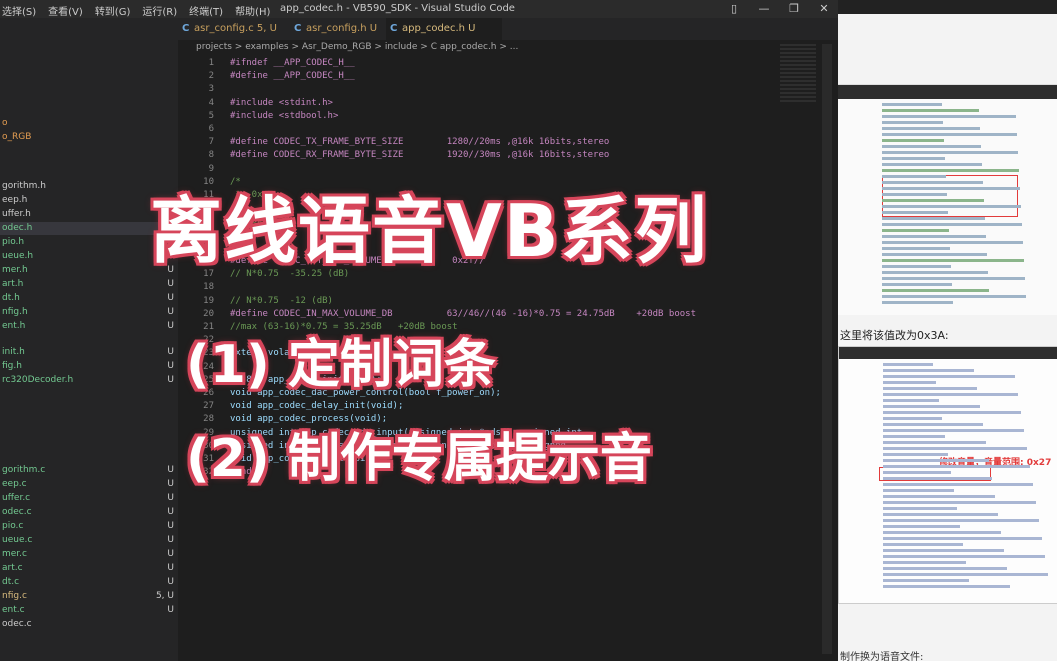 The height and width of the screenshot is (661, 1057). I want to click on file-name: ueue.h, so click(18, 256).